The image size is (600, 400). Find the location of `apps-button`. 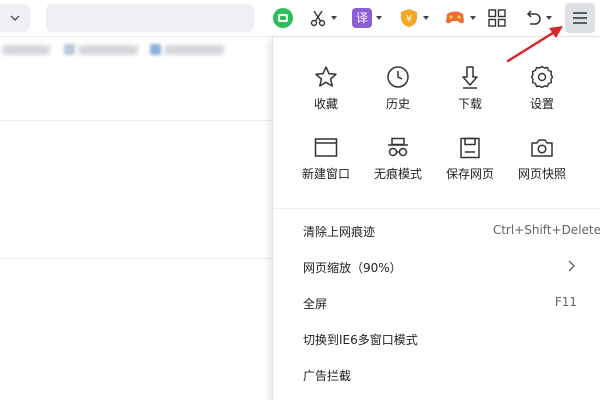

apps-button is located at coordinates (497, 18).